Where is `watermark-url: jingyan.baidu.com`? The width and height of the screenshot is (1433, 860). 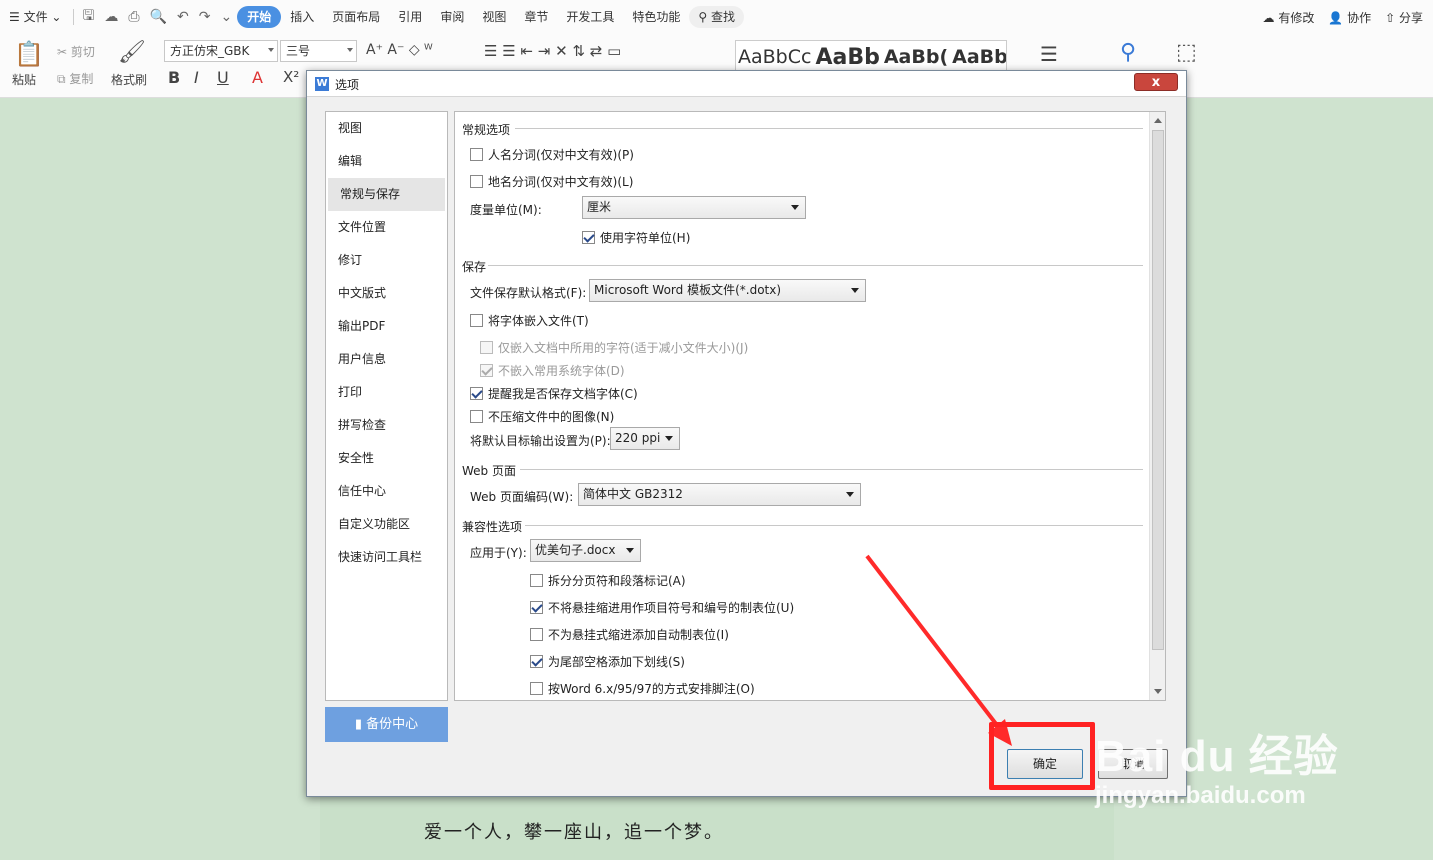
watermark-url: jingyan.baidu.com is located at coordinates (1200, 795).